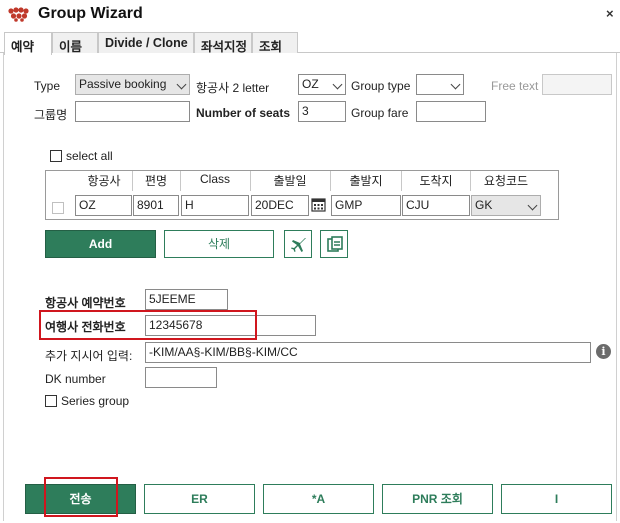  Describe the element at coordinates (322, 111) in the screenshot. I see `number-of-seats-input: 3` at that location.